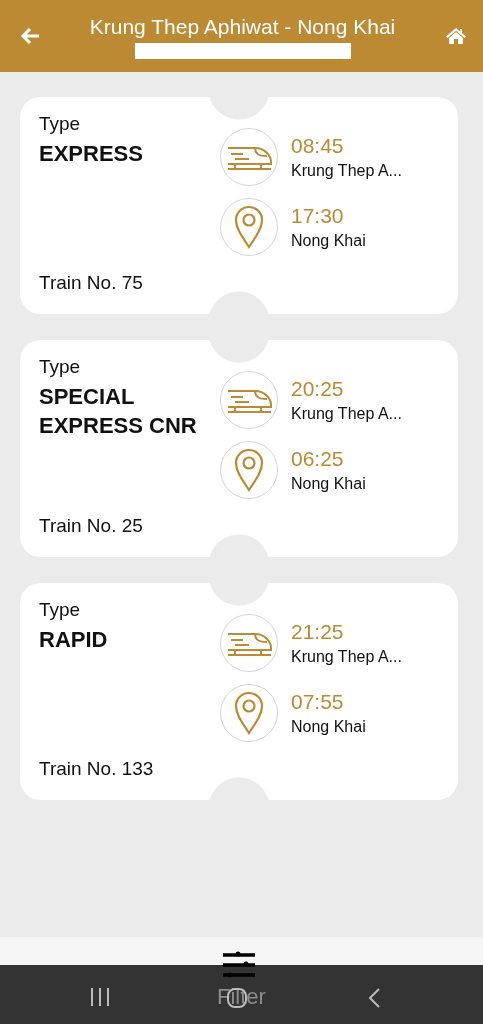  Describe the element at coordinates (374, 998) in the screenshot. I see `back-icon` at that location.